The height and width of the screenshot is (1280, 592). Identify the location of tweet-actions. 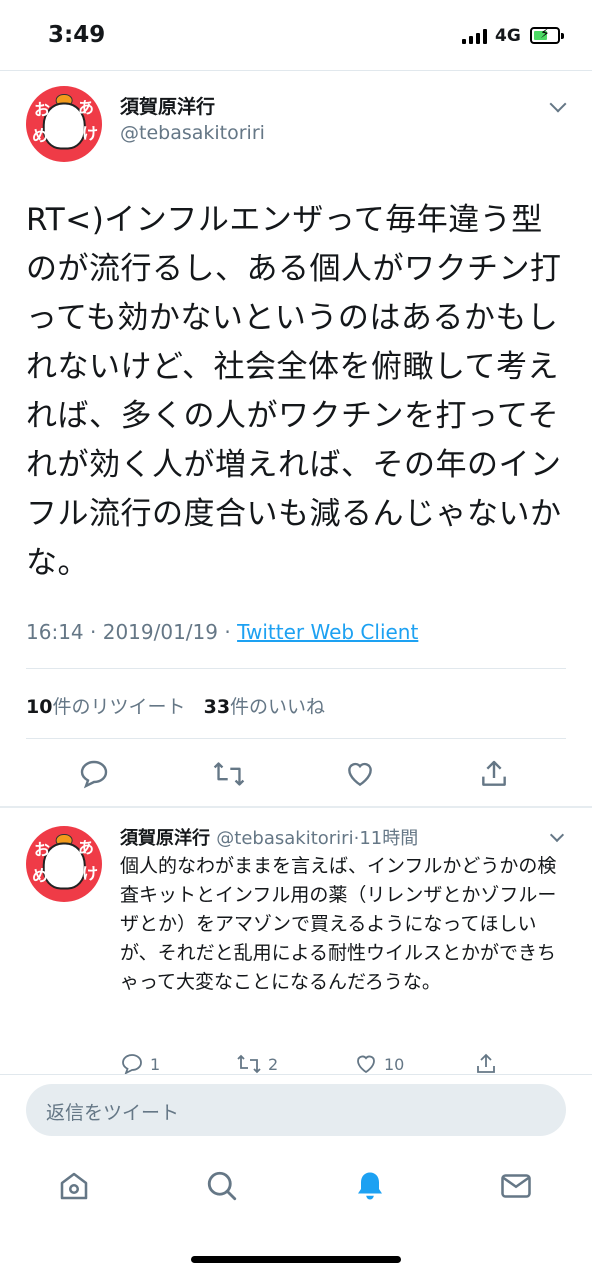
(296, 774).